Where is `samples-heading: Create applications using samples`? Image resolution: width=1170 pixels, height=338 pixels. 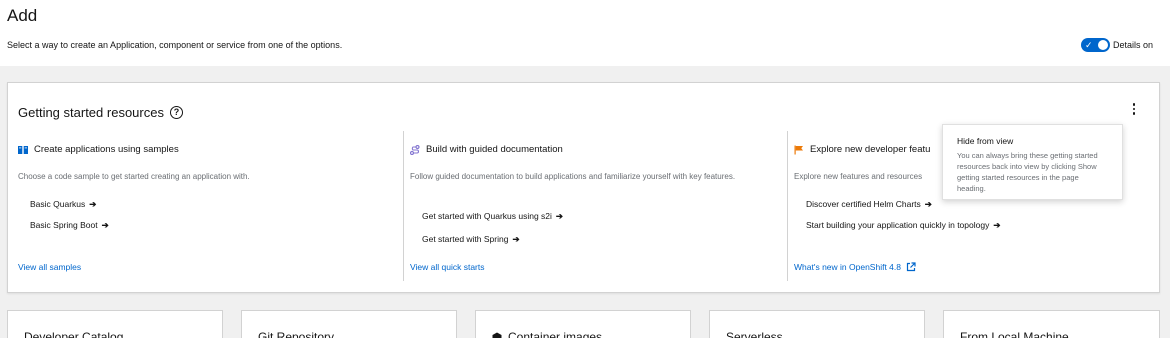 samples-heading: Create applications using samples is located at coordinates (98, 149).